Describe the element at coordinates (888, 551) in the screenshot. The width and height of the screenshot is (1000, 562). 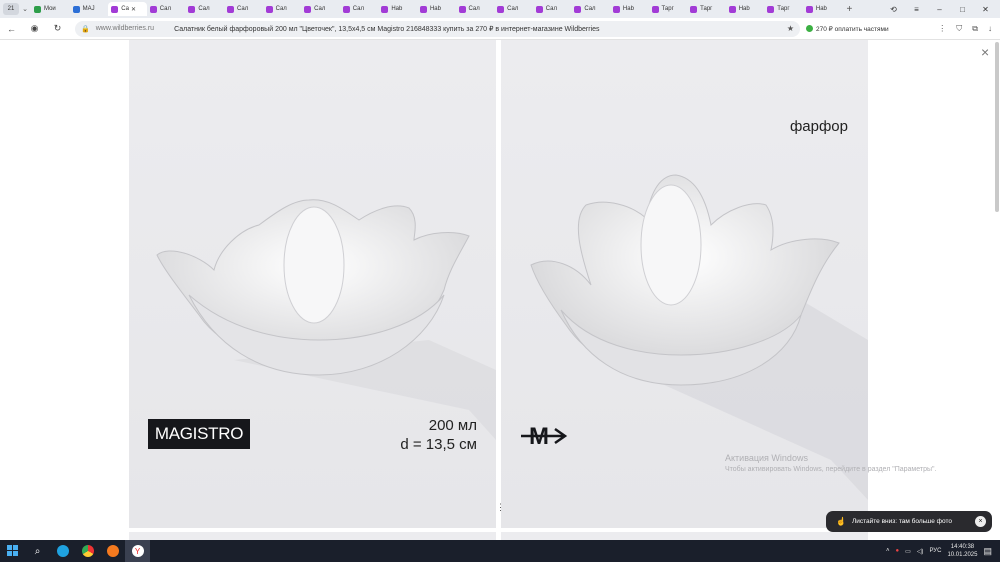
I see `tray-chevron-icon: ˄` at that location.